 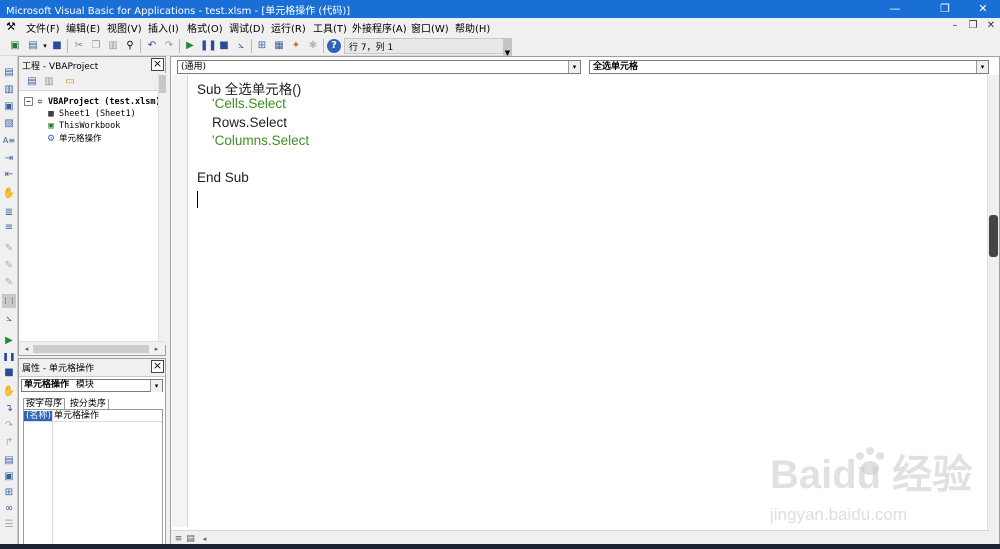 What do you see at coordinates (9, 90) in the screenshot?
I see `list-constants-icon: ▥` at bounding box center [9, 90].